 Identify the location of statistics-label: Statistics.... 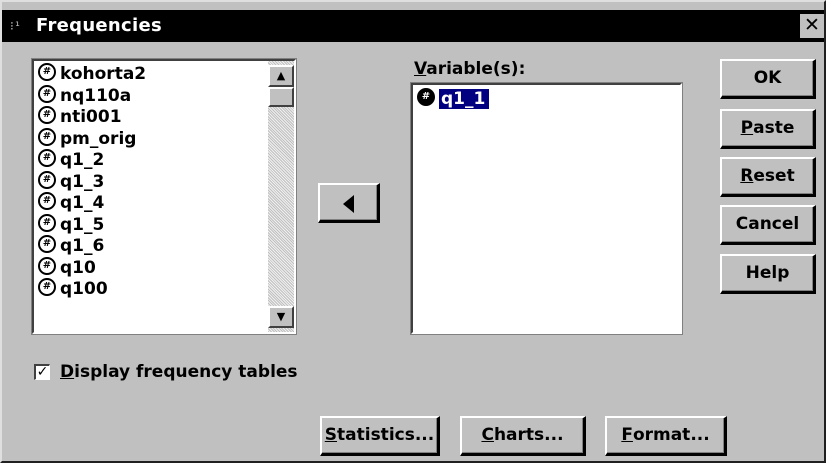
(379, 435).